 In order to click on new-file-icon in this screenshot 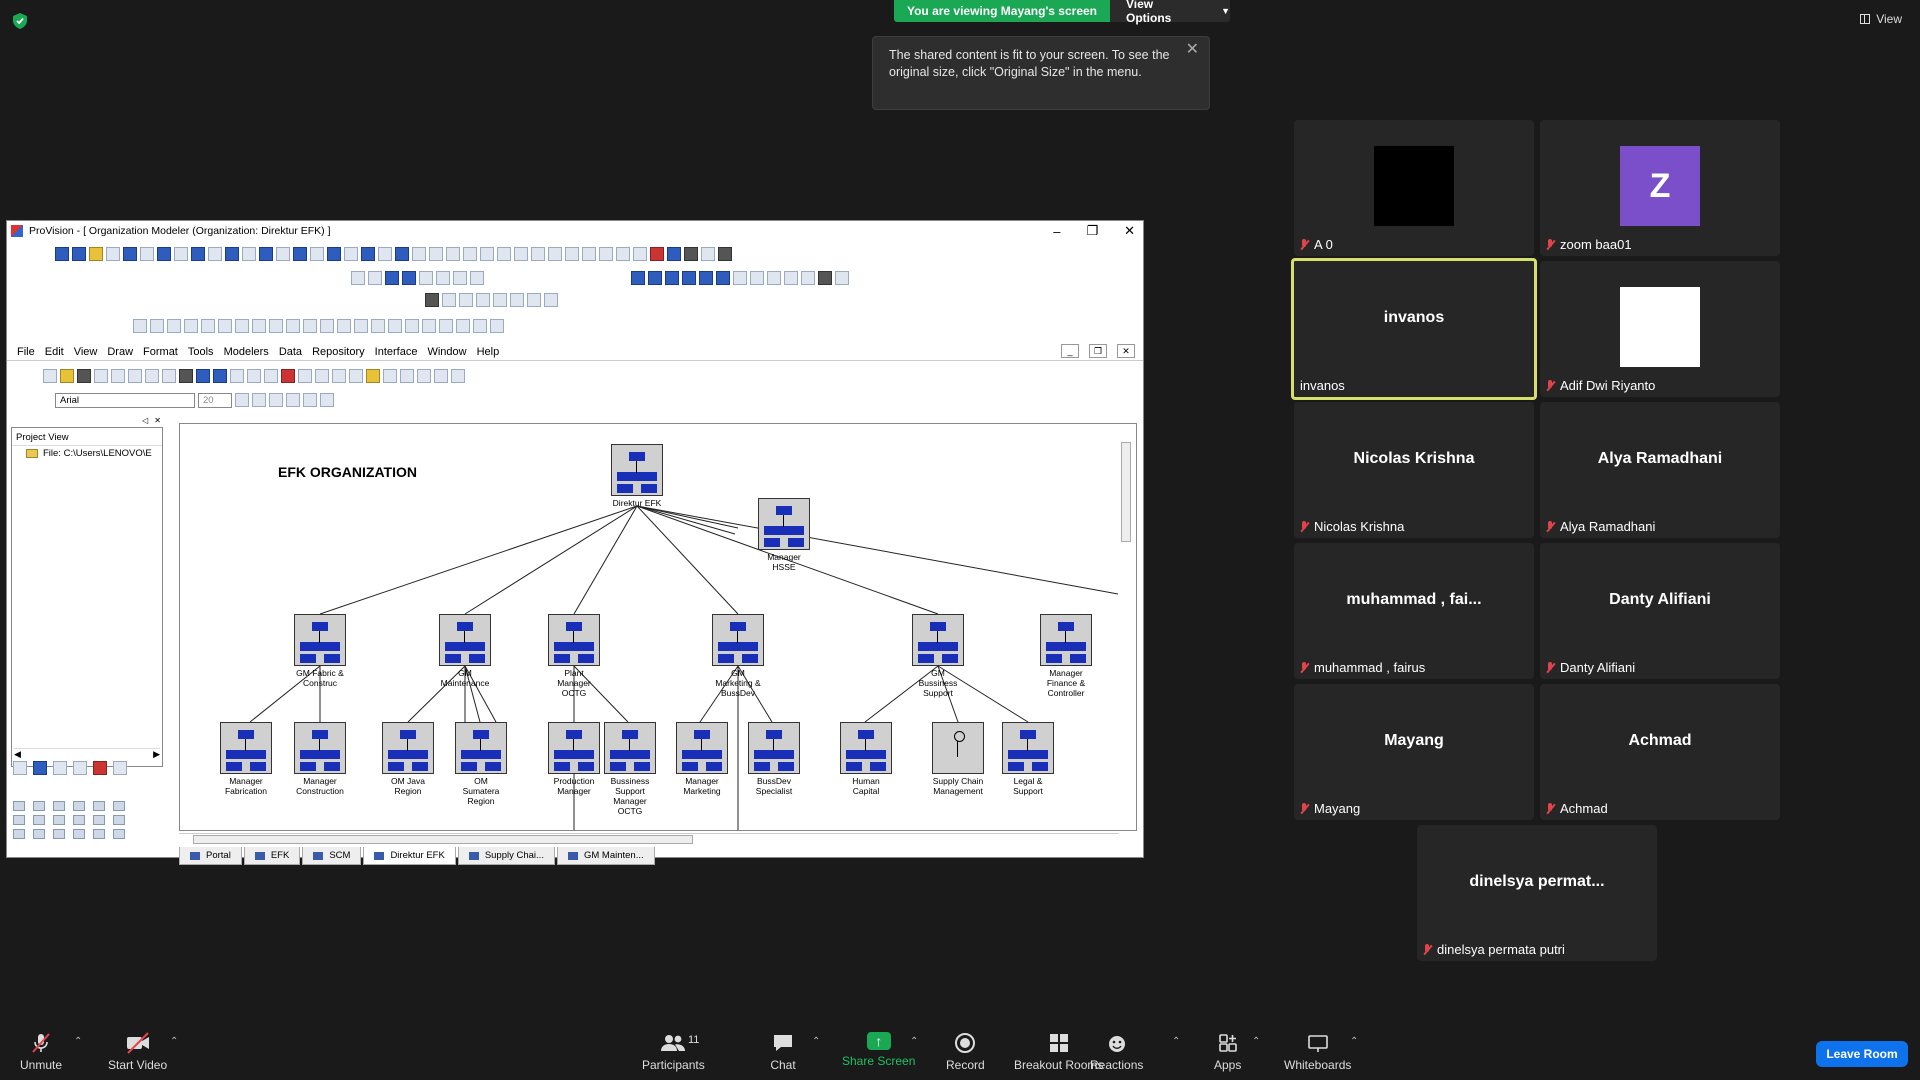, I will do `click(50, 376)`.